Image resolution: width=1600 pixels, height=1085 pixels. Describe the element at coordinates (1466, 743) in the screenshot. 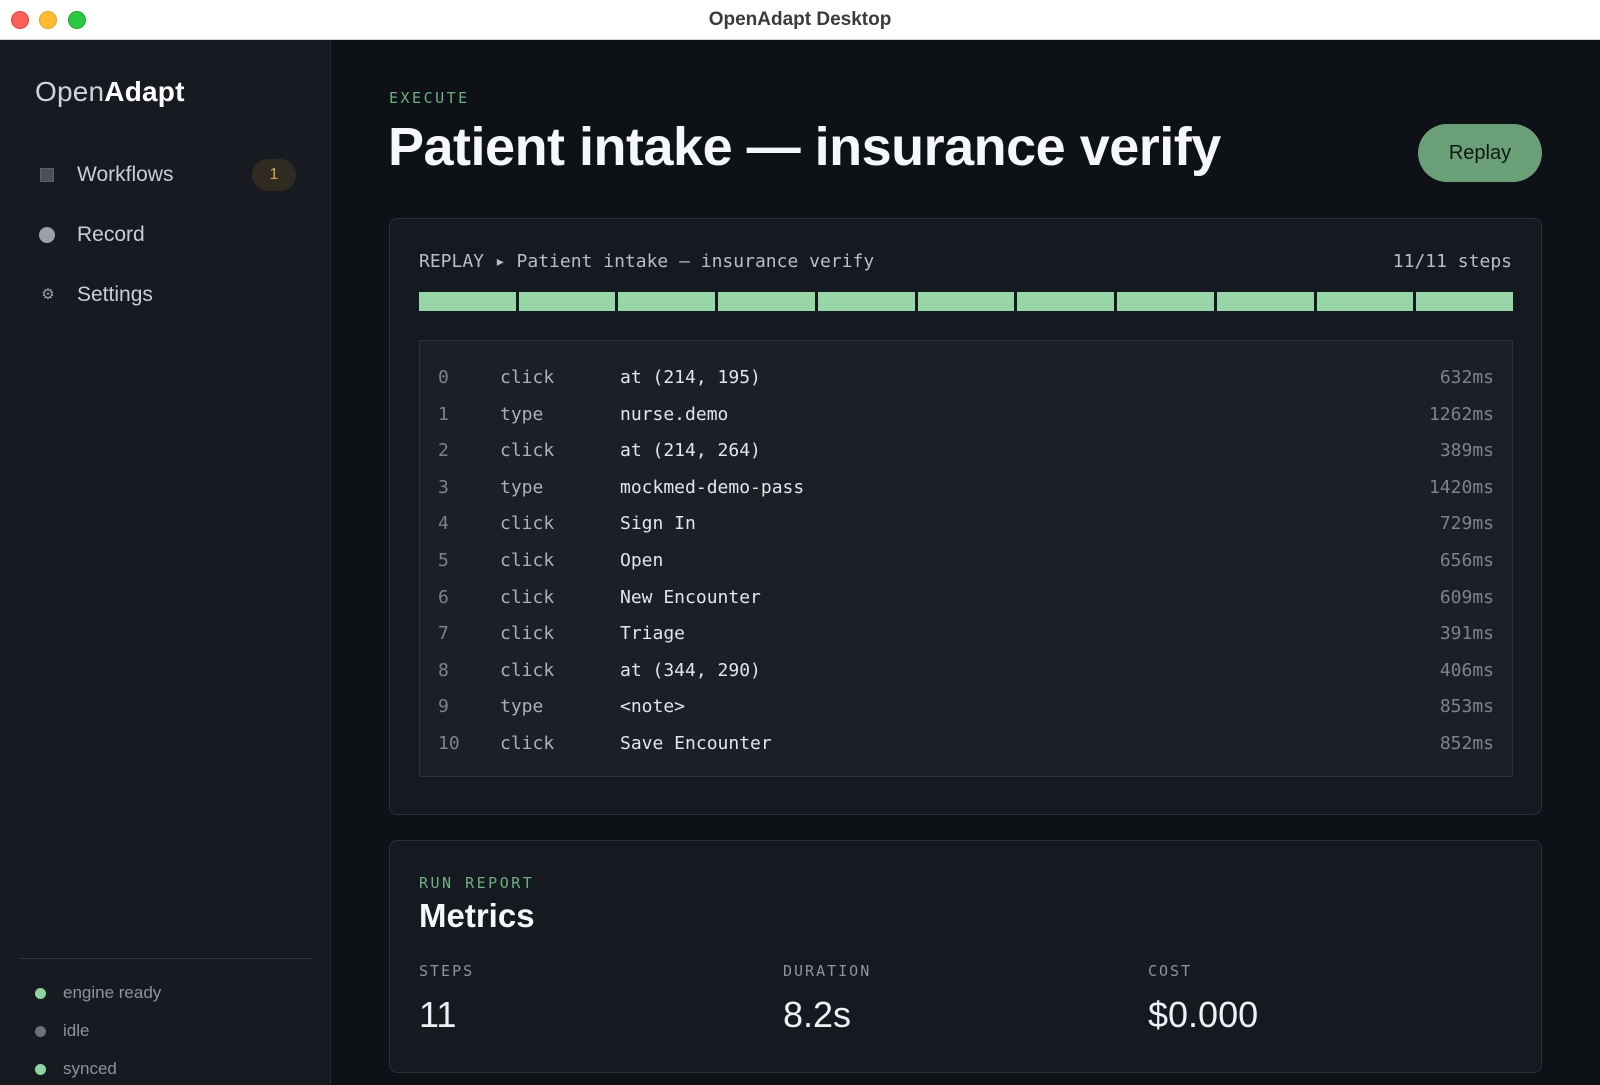

I see `step-duration: 852ms` at that location.